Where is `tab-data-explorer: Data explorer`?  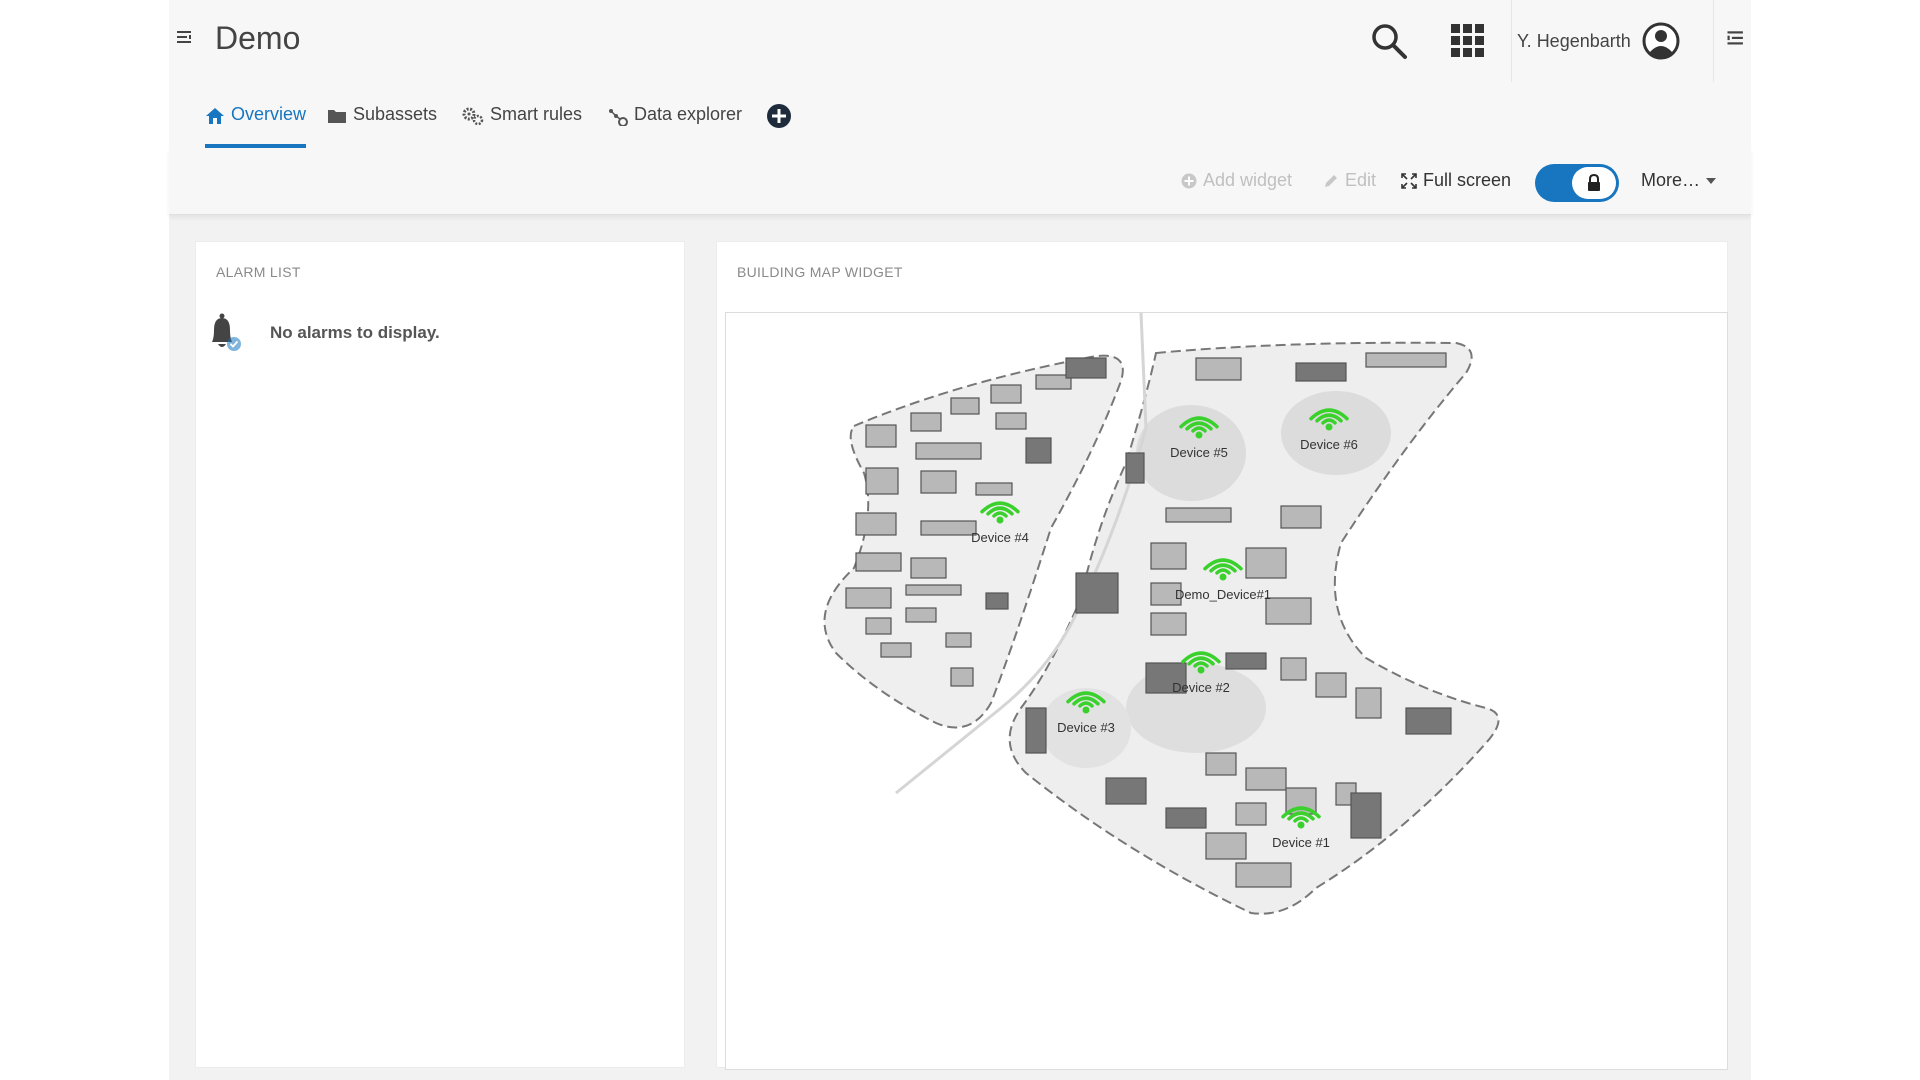
tab-data-explorer: Data explorer is located at coordinates (674, 124).